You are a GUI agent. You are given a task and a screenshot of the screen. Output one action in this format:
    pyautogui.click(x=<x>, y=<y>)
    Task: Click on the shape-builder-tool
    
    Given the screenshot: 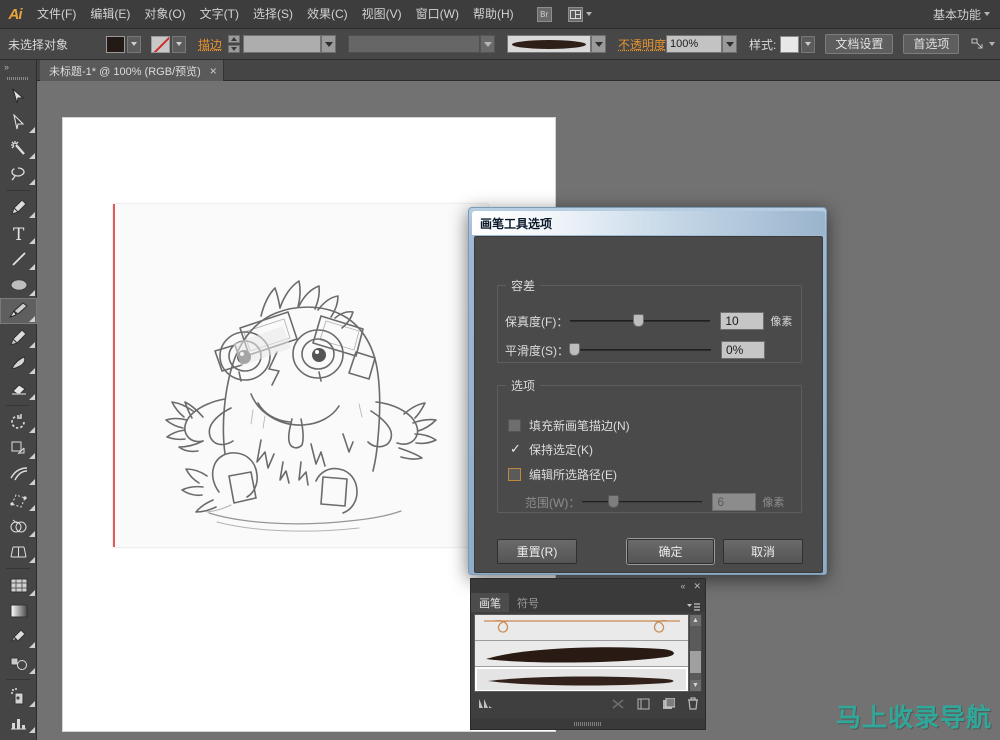 What is the action you would take?
    pyautogui.click(x=18, y=526)
    